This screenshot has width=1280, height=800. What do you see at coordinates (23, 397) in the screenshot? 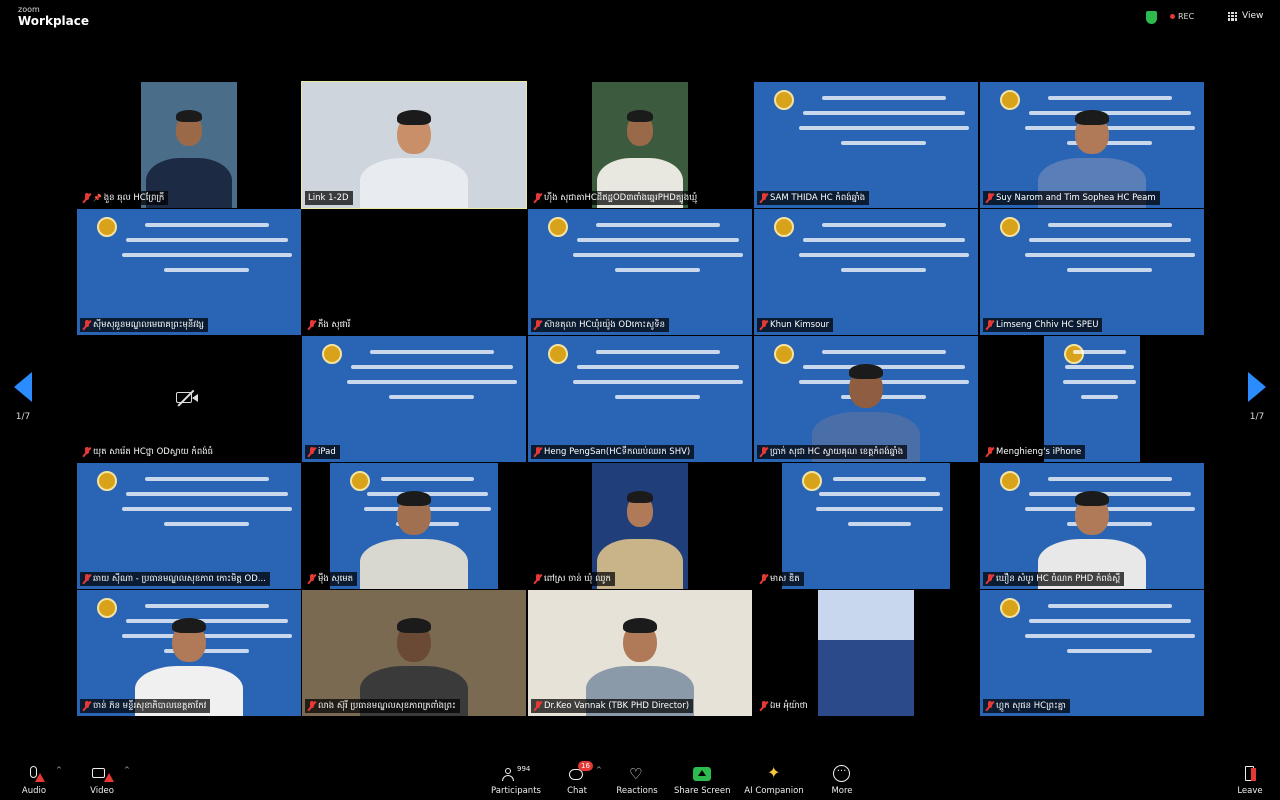
I see `previous-page-button: 1/7` at bounding box center [23, 397].